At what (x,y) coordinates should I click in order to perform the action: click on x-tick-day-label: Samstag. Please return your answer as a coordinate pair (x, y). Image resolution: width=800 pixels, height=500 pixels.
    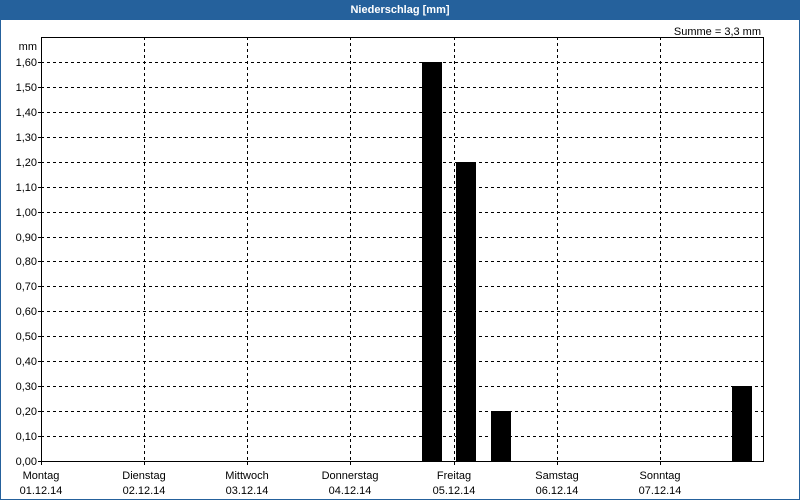
    Looking at the image, I should click on (556, 476).